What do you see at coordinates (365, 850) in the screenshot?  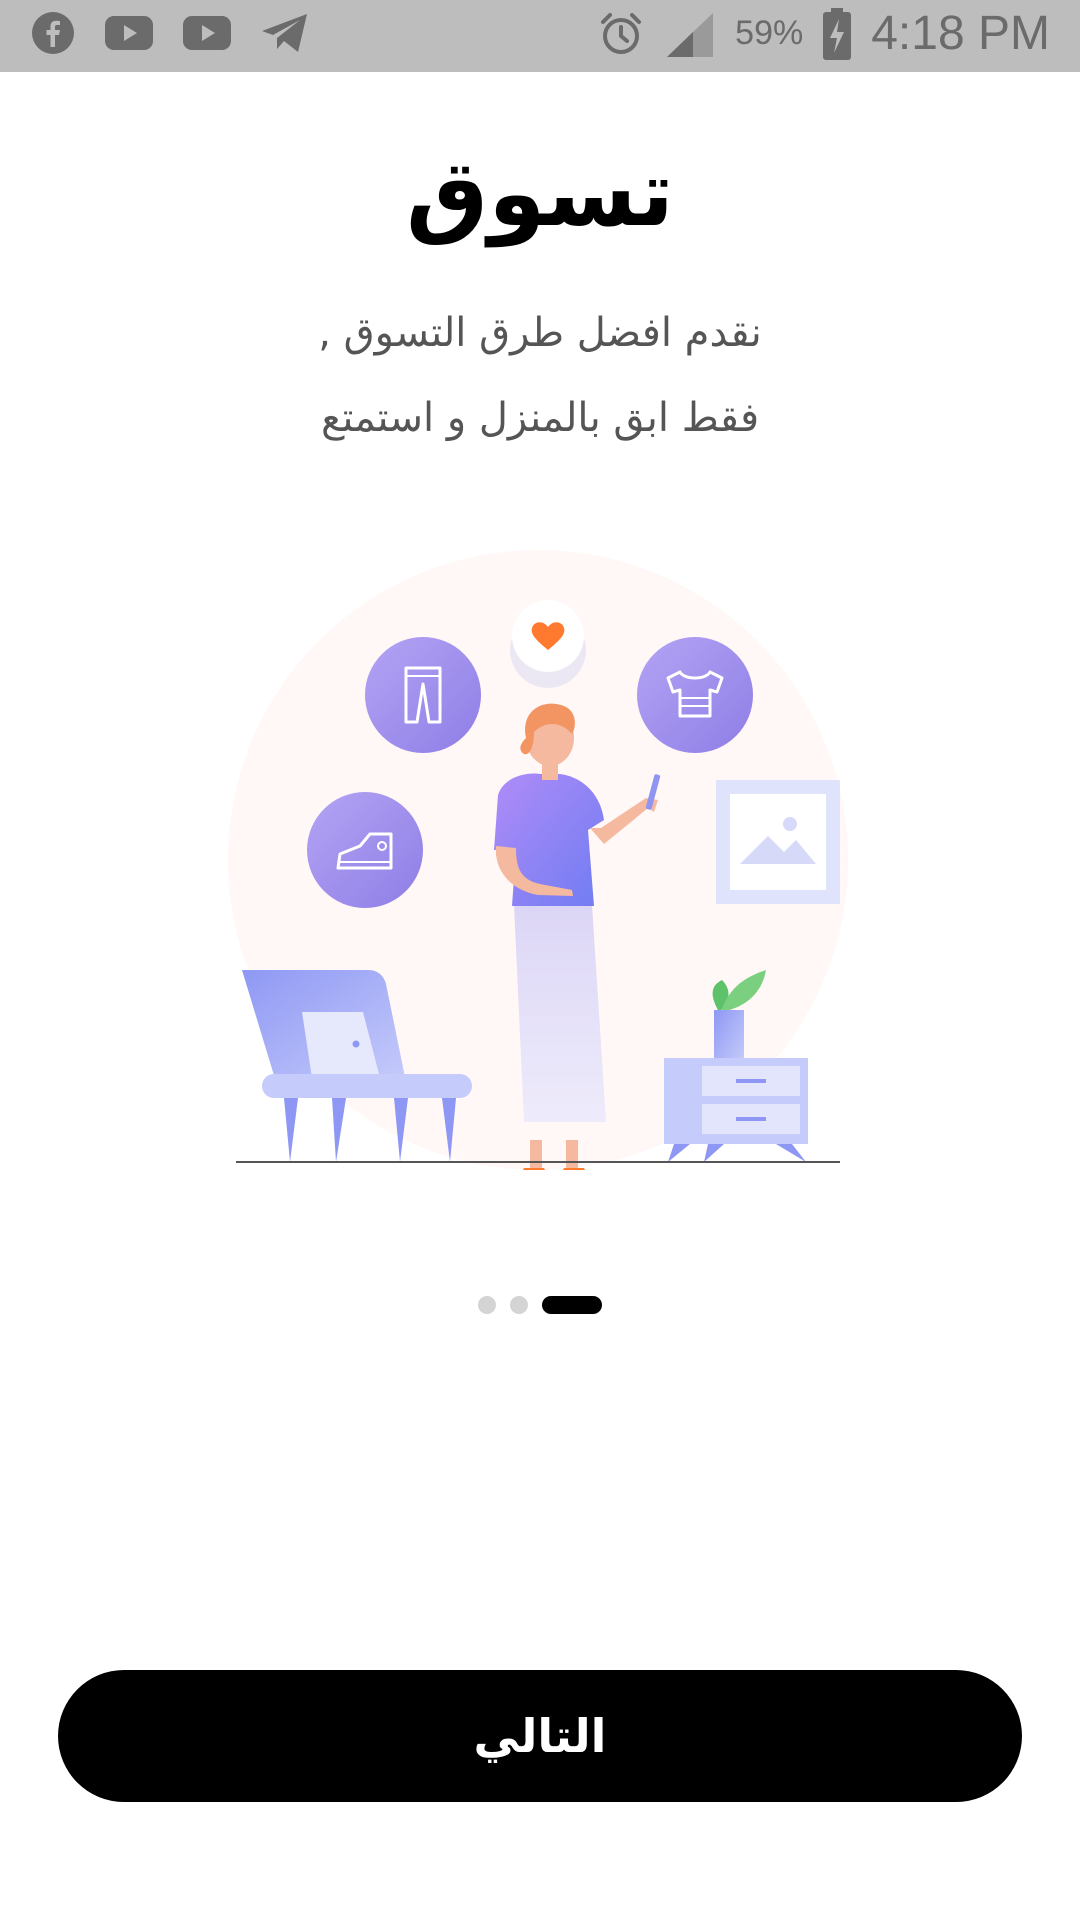 I see `shoe-icon` at bounding box center [365, 850].